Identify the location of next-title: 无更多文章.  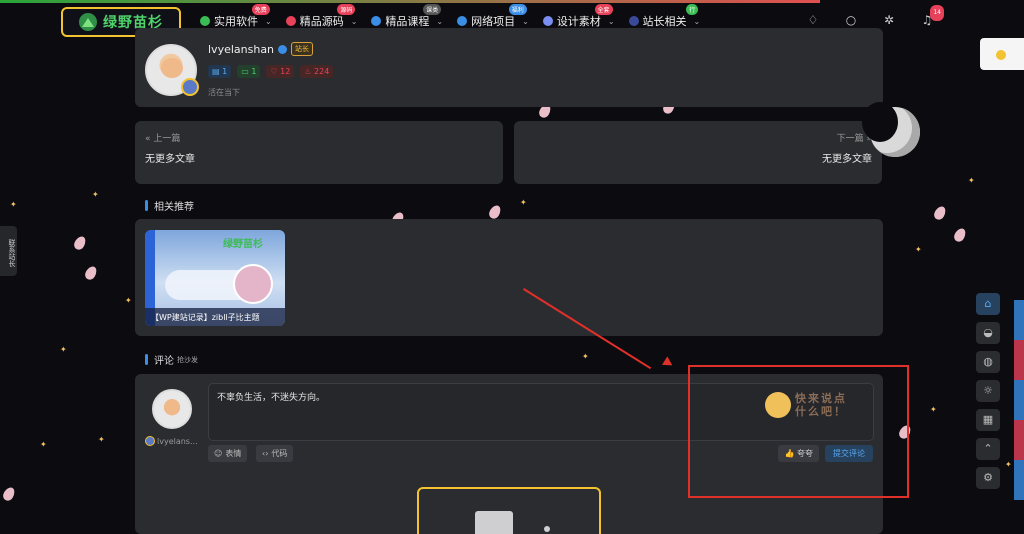
(847, 159).